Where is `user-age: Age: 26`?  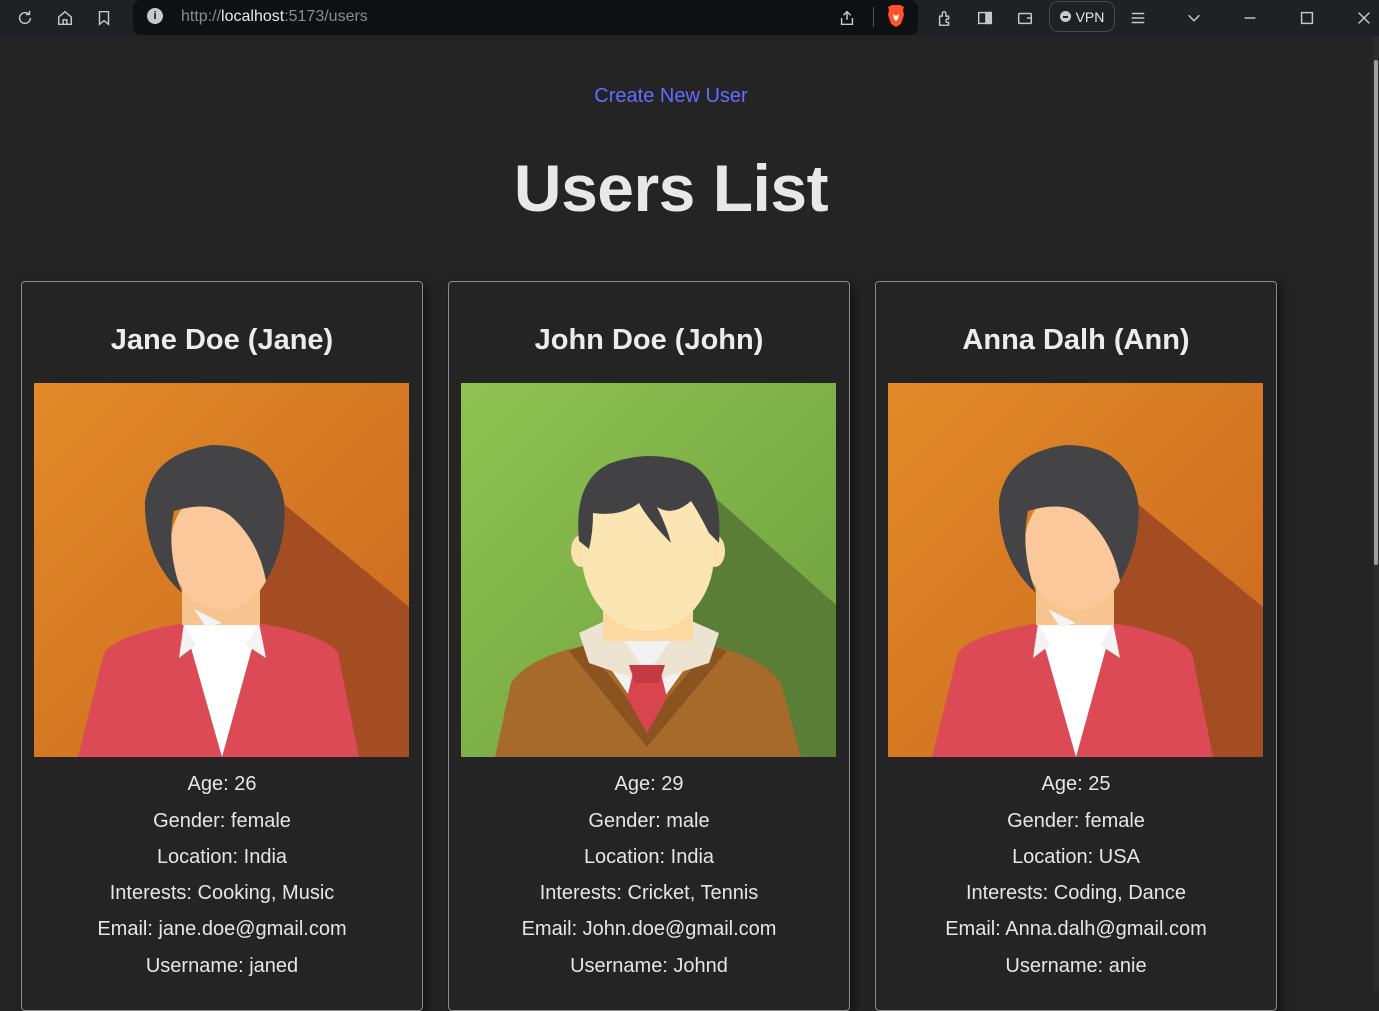
user-age: Age: 26 is located at coordinates (222, 784).